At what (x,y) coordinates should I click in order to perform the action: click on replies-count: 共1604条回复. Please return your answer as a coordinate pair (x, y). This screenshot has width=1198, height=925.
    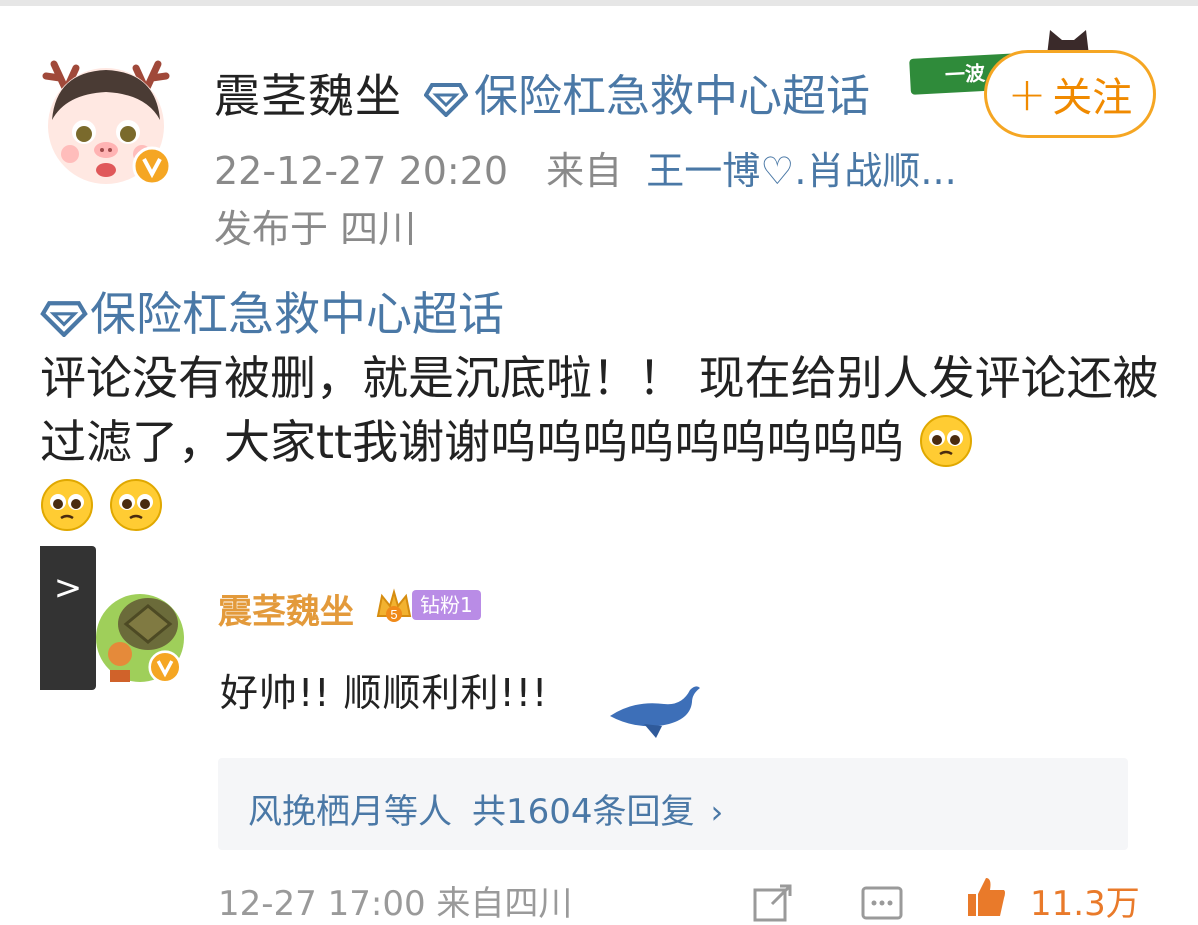
    Looking at the image, I should click on (583, 812).